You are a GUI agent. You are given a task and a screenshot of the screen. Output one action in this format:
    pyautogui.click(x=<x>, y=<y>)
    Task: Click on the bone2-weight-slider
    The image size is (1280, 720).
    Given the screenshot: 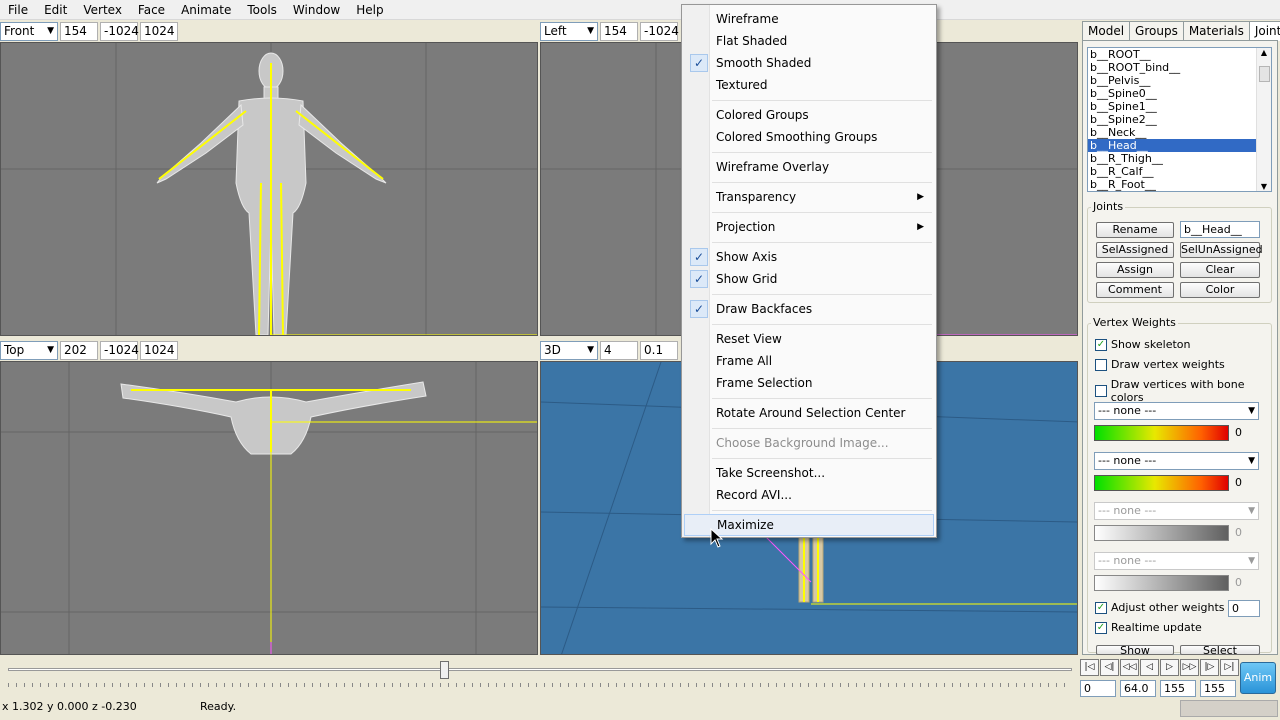 What is the action you would take?
    pyautogui.click(x=1161, y=483)
    